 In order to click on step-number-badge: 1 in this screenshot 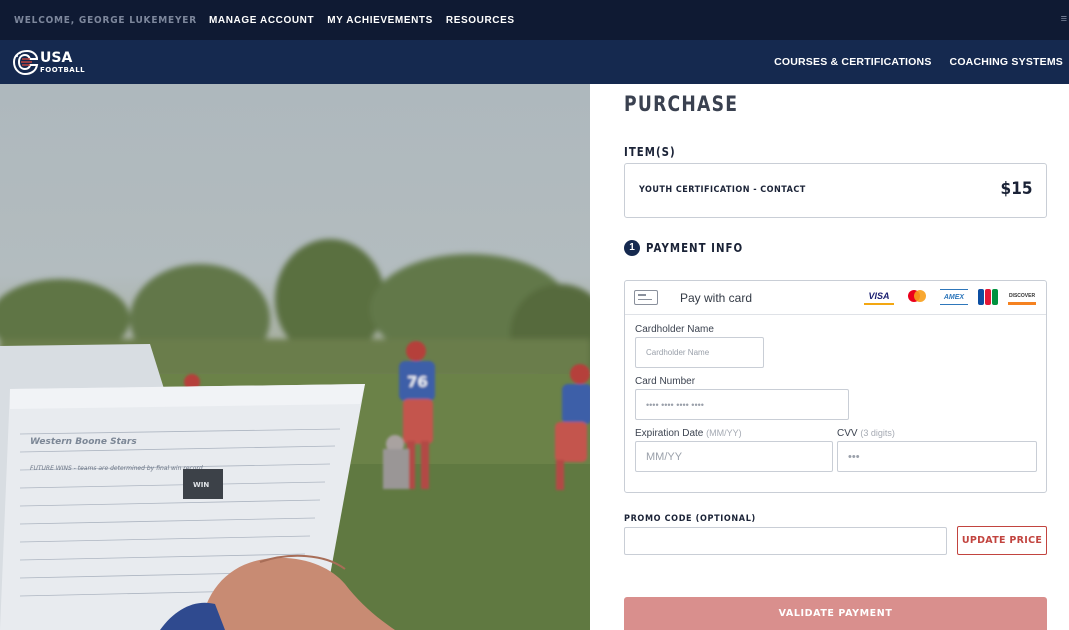, I will do `click(632, 248)`.